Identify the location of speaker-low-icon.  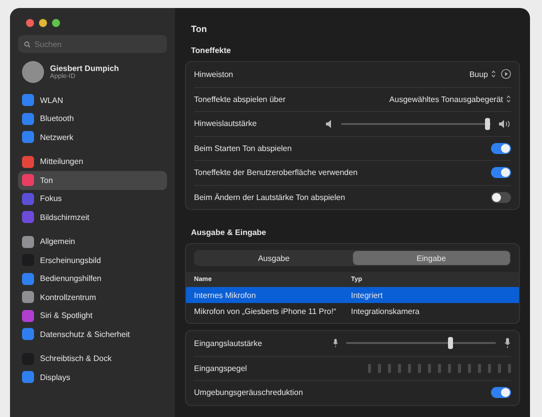
(329, 124).